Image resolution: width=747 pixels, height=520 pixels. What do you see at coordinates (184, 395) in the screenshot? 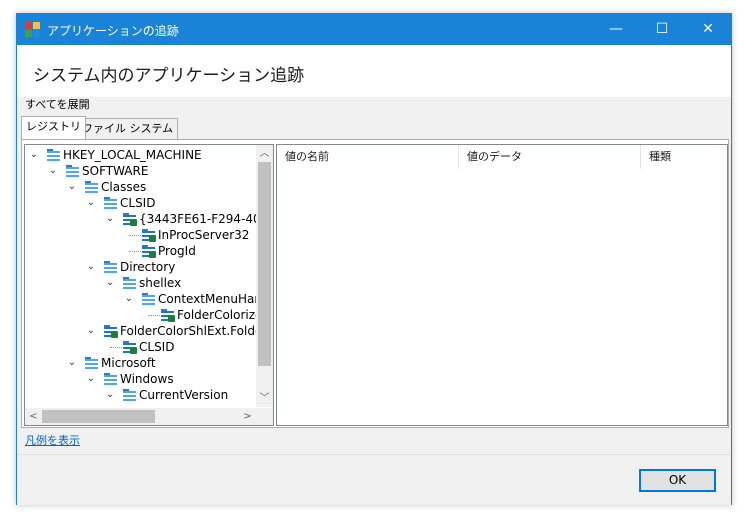
I see `tree-node-label: CurrentVersion` at bounding box center [184, 395].